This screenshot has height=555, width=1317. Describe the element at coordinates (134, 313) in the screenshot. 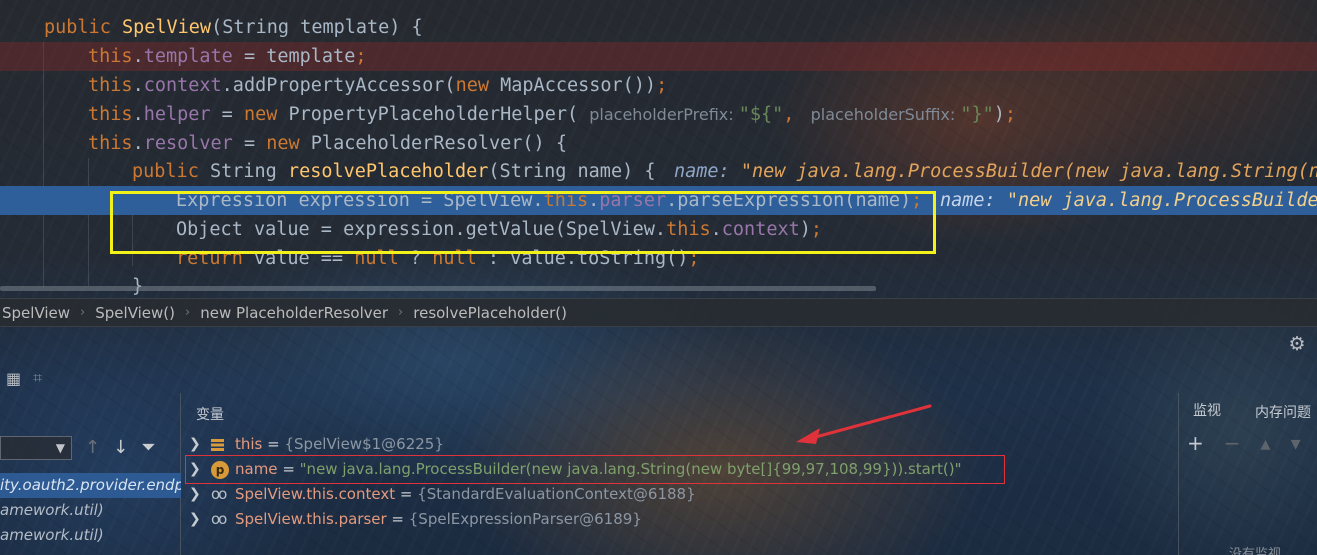

I see `breadcrumb-item: SpelView()` at that location.